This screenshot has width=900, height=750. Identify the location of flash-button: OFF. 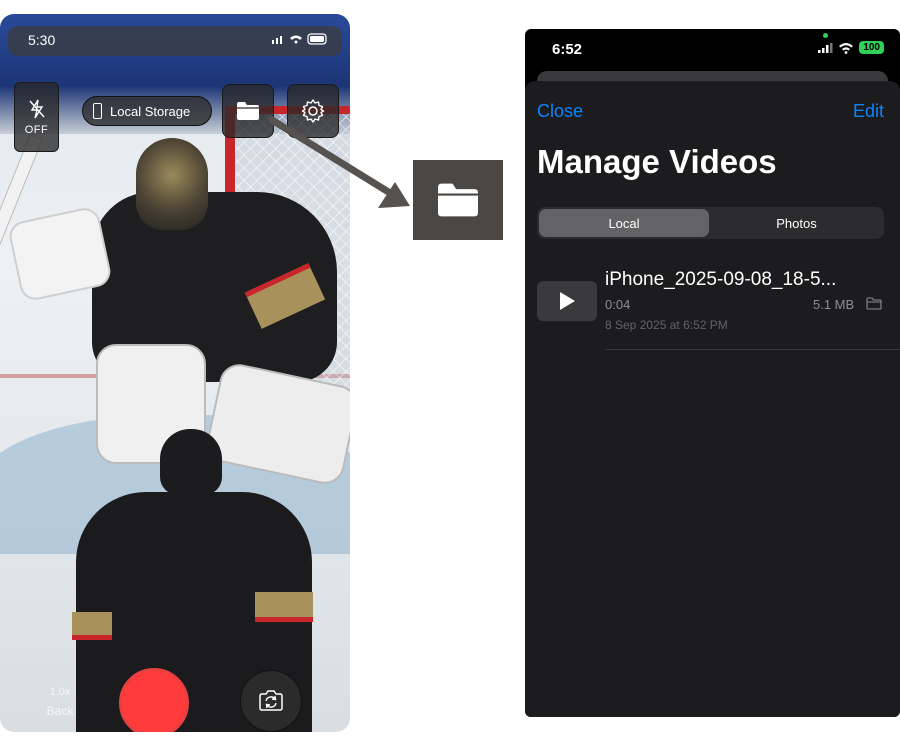
(36, 117).